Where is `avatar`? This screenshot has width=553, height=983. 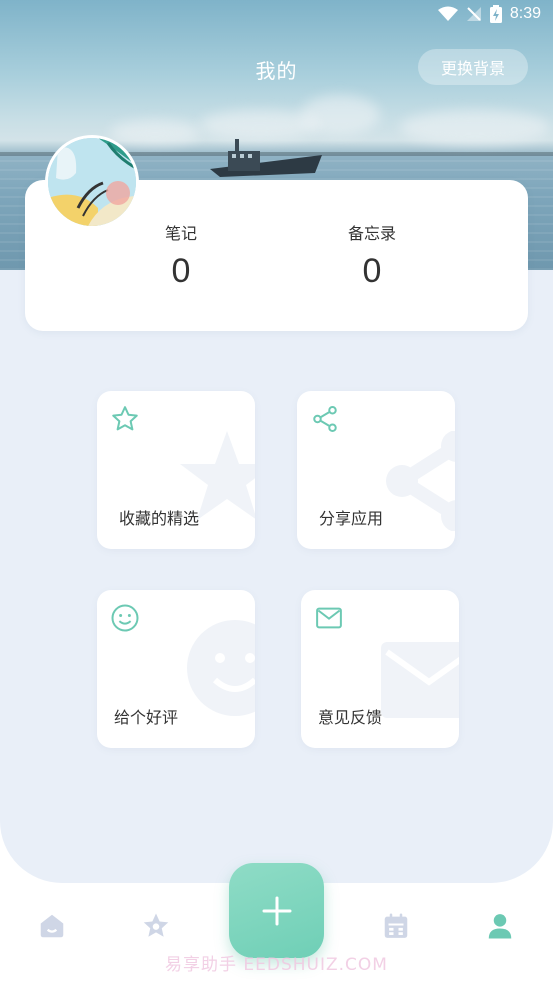 avatar is located at coordinates (92, 182).